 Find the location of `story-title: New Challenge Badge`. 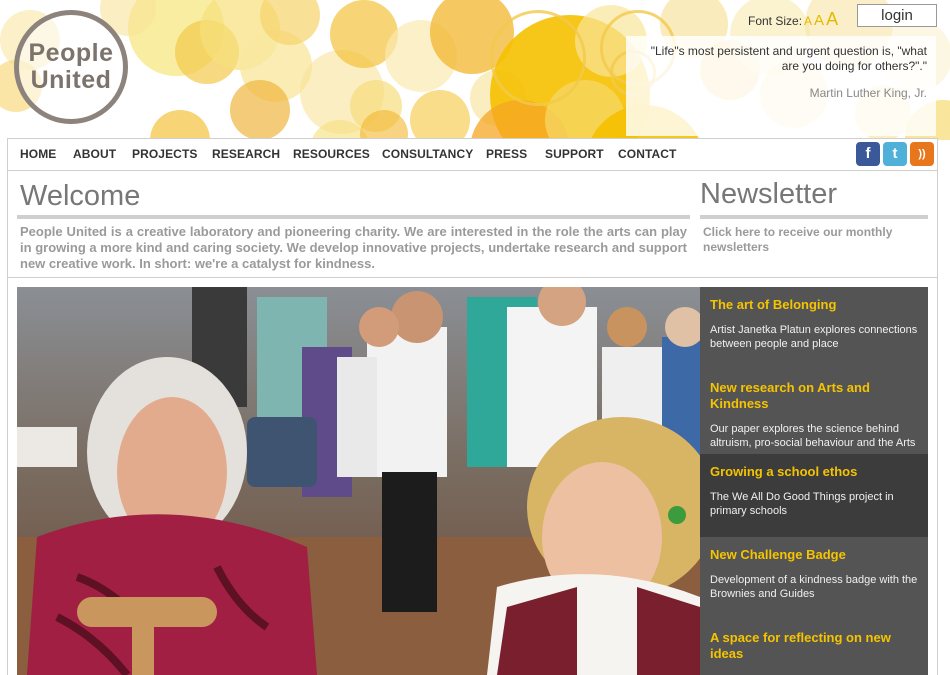

story-title: New Challenge Badge is located at coordinates (778, 554).